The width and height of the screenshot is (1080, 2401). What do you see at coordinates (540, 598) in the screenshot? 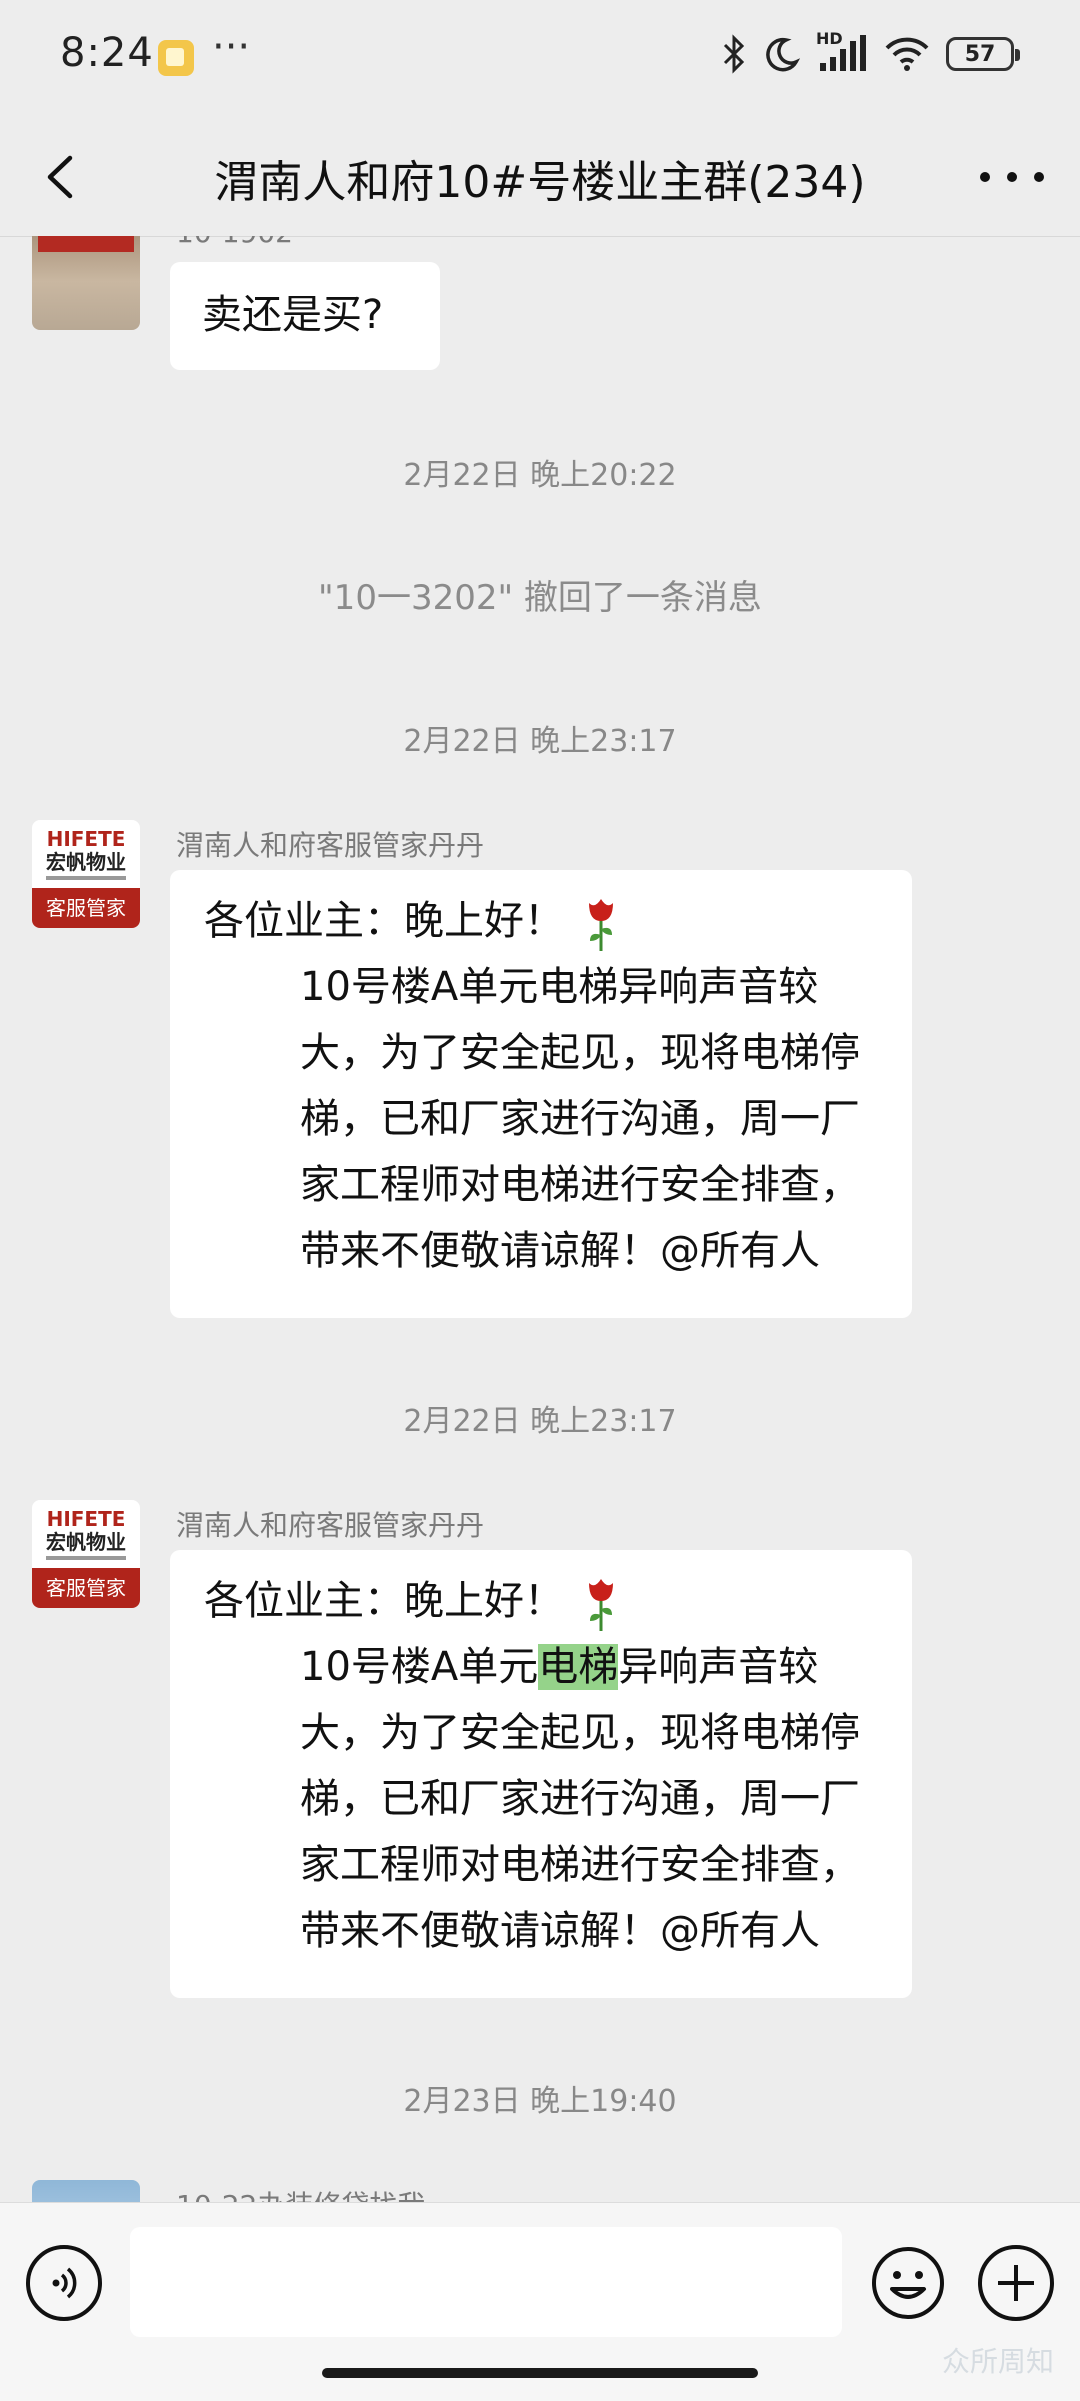
I see `recall-notice: "10一3202" 撤回了一条消息` at bounding box center [540, 598].